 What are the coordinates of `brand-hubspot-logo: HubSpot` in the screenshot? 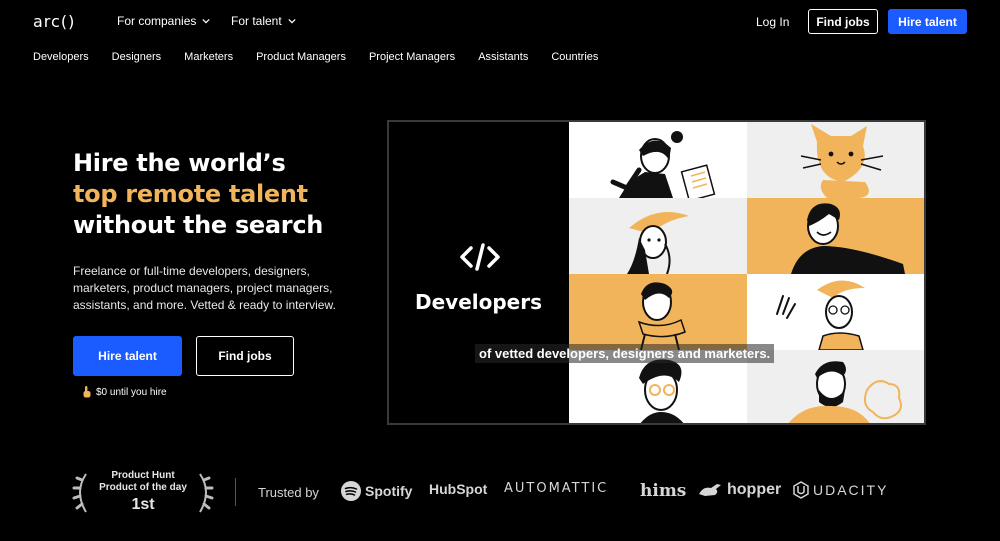 It's located at (458, 489).